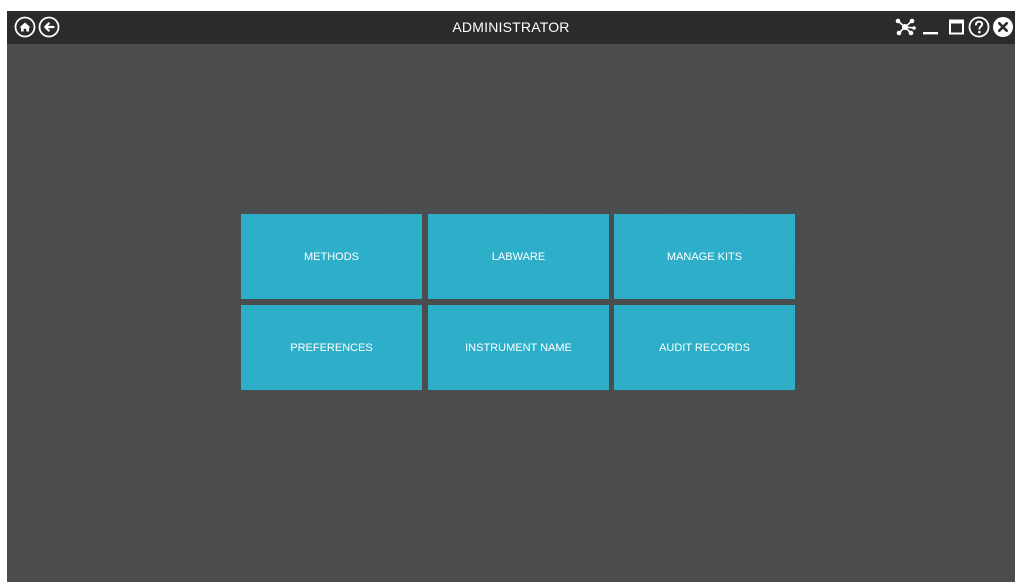 This screenshot has width=1015, height=582. Describe the element at coordinates (956, 27) in the screenshot. I see `restore-icon` at that location.